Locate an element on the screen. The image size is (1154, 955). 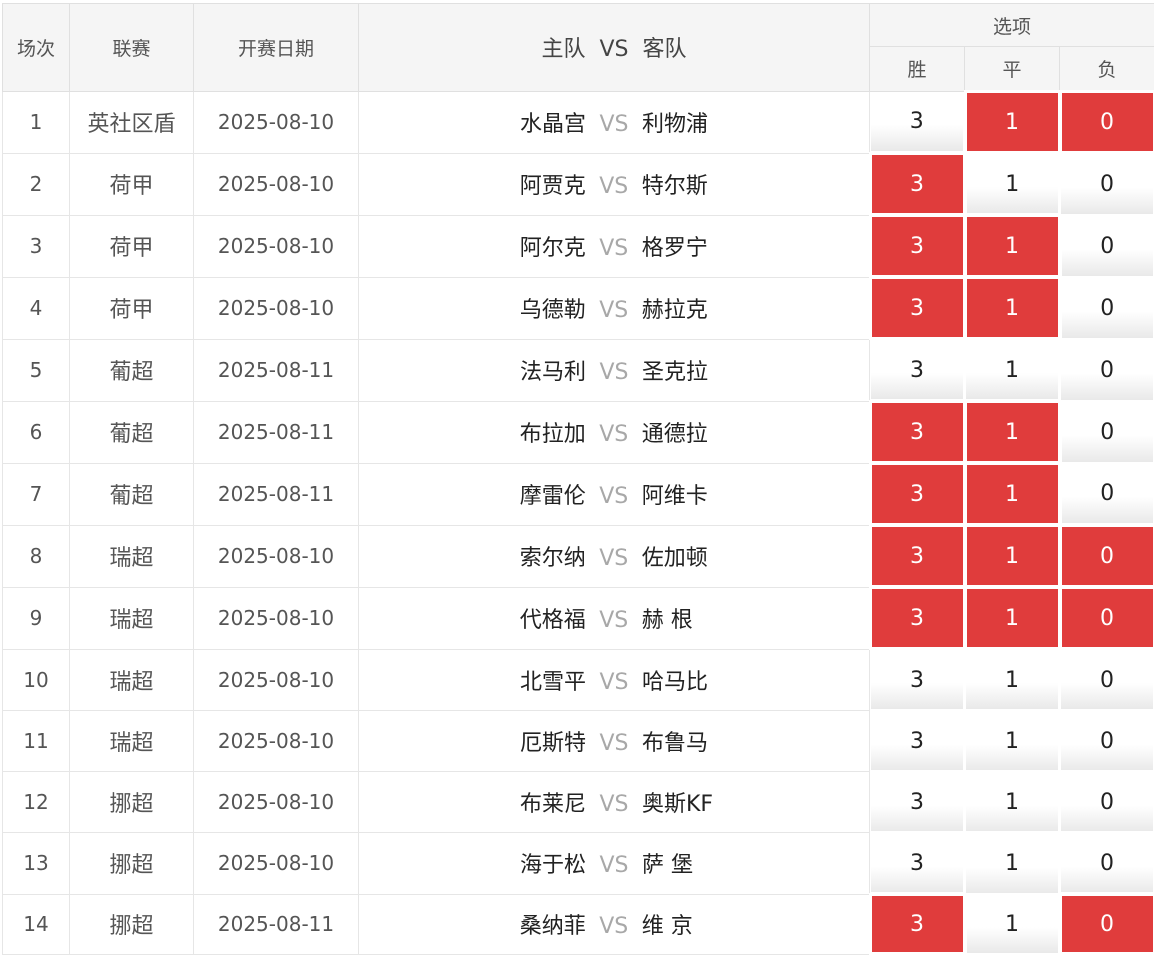
away-team: 利物浦 is located at coordinates (682, 122).